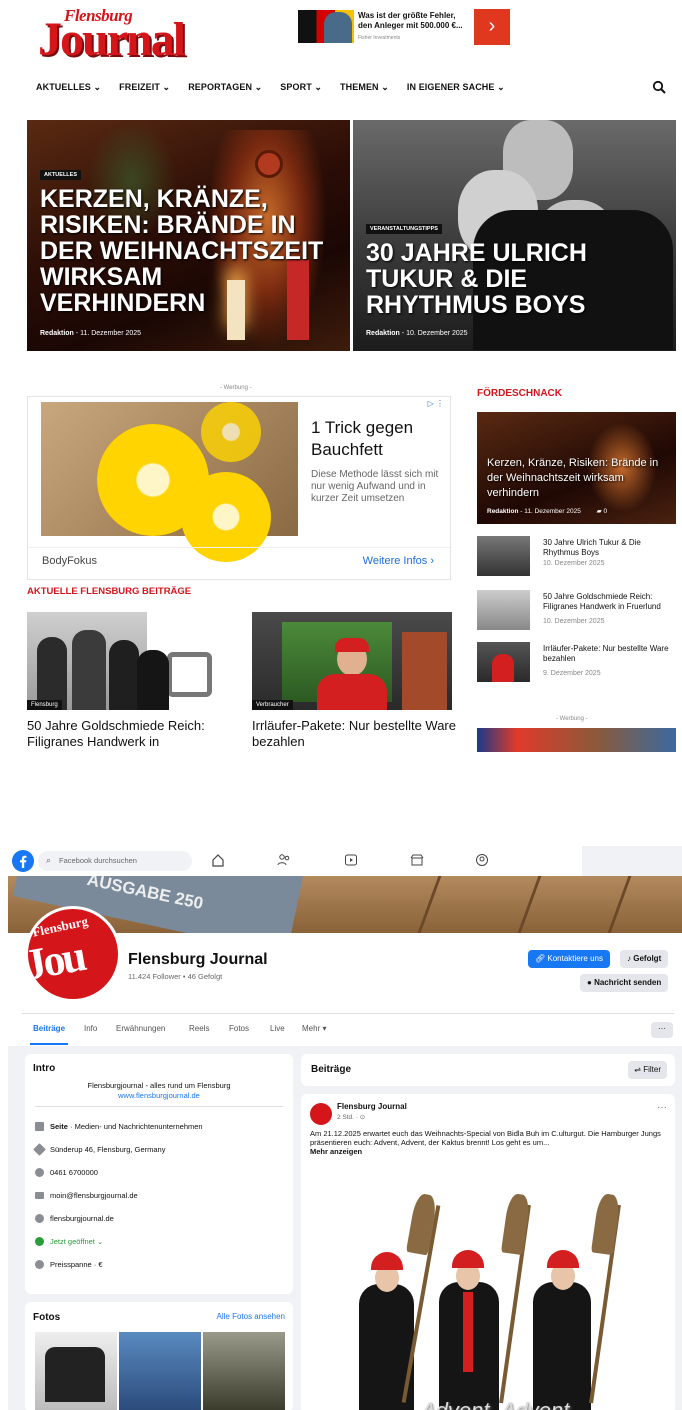 The width and height of the screenshot is (682, 1410). I want to click on video-icon, so click(351, 860).